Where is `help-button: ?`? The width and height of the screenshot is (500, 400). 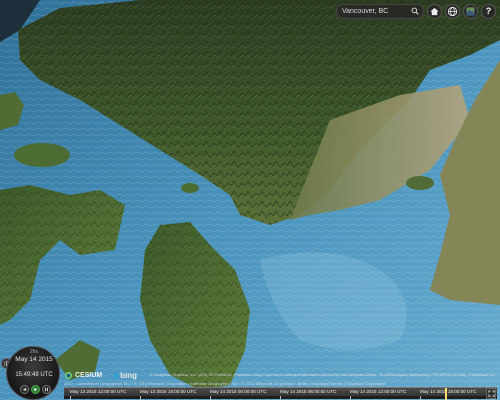
help-button: ? is located at coordinates (488, 11).